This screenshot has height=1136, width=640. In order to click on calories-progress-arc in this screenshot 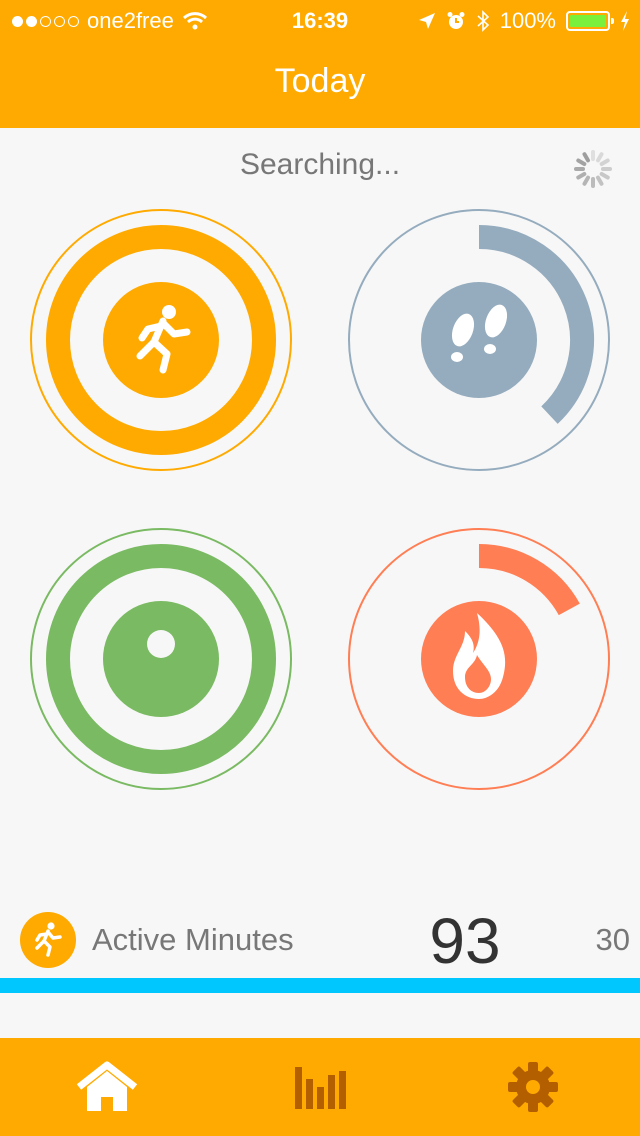, I will do `click(529, 580)`.